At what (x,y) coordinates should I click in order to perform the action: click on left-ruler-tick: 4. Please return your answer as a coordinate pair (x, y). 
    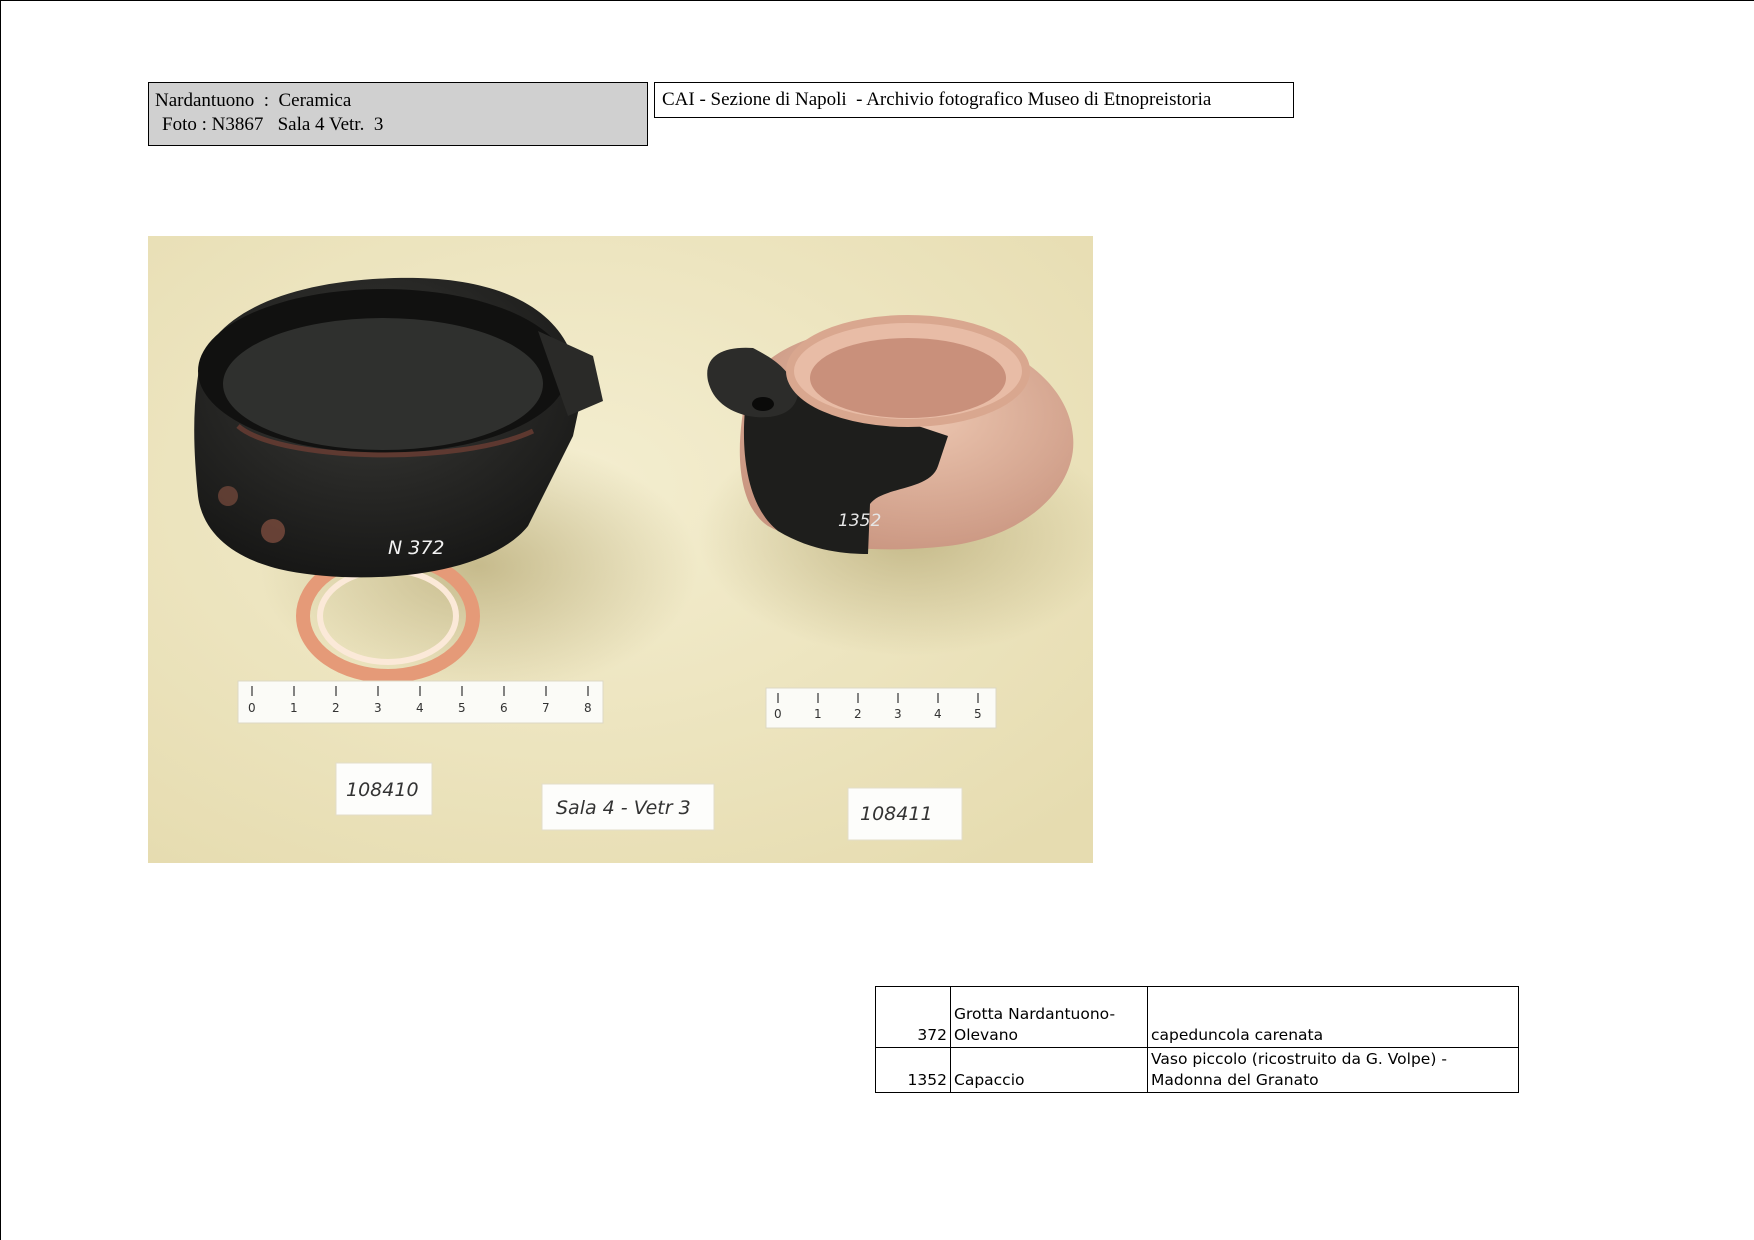
    Looking at the image, I should click on (420, 708).